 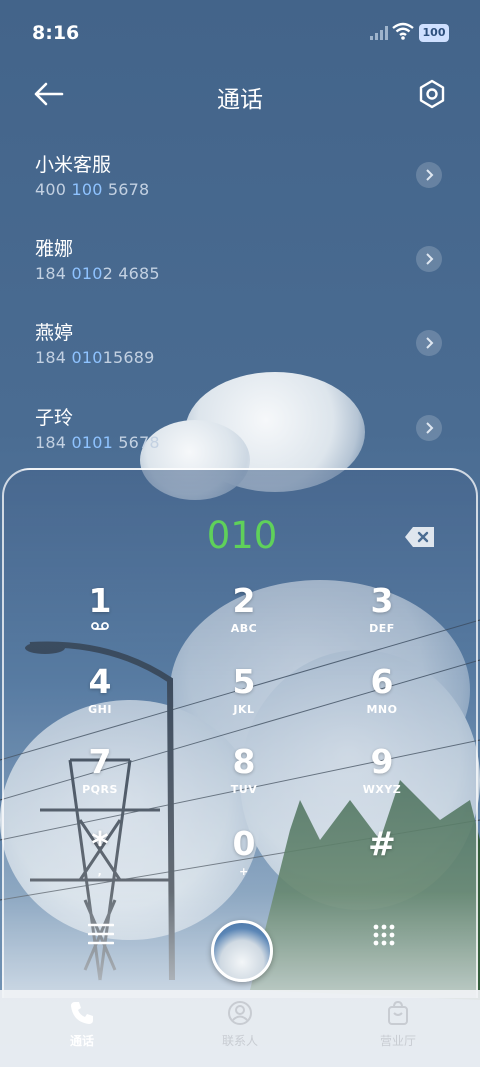 What do you see at coordinates (73, 165) in the screenshot?
I see `contact-name: 小米客服` at bounding box center [73, 165].